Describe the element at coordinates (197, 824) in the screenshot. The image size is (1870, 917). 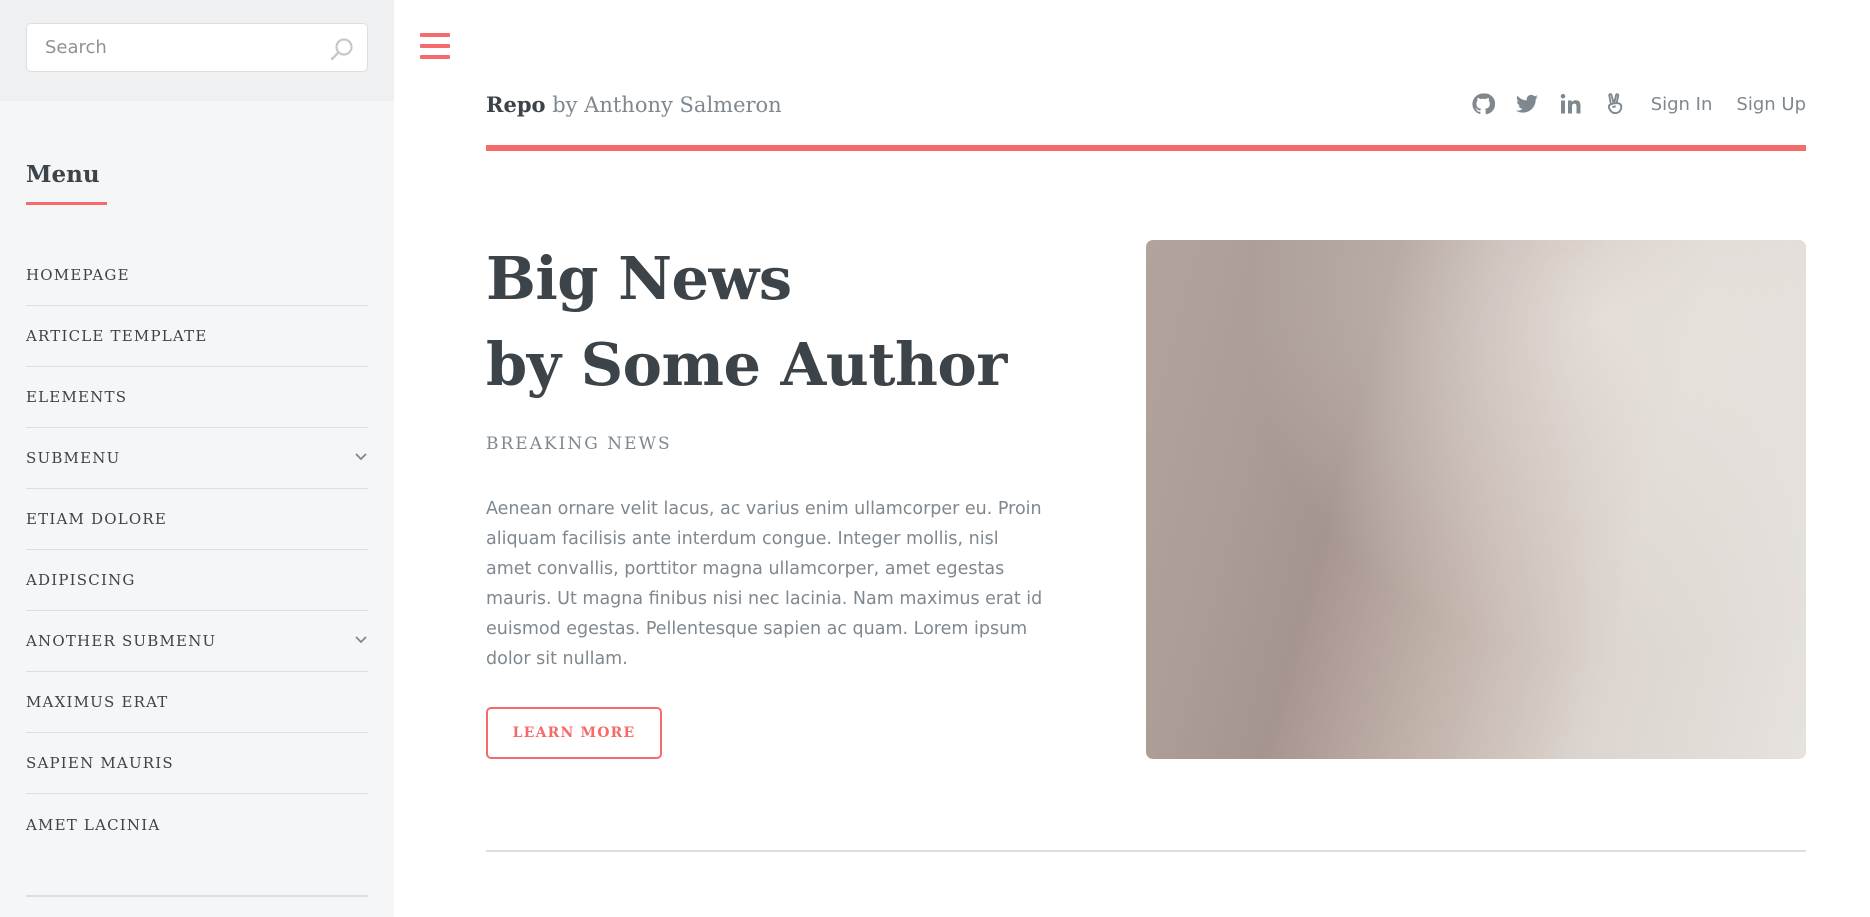
I see `sidebar-item-amet-lacinia: AMET LACINIA` at that location.